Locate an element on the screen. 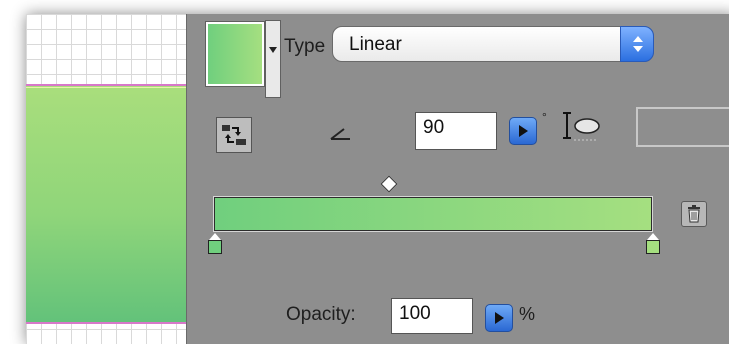 This screenshot has height=344, width=729. gradient-type-value: Linear is located at coordinates (375, 44).